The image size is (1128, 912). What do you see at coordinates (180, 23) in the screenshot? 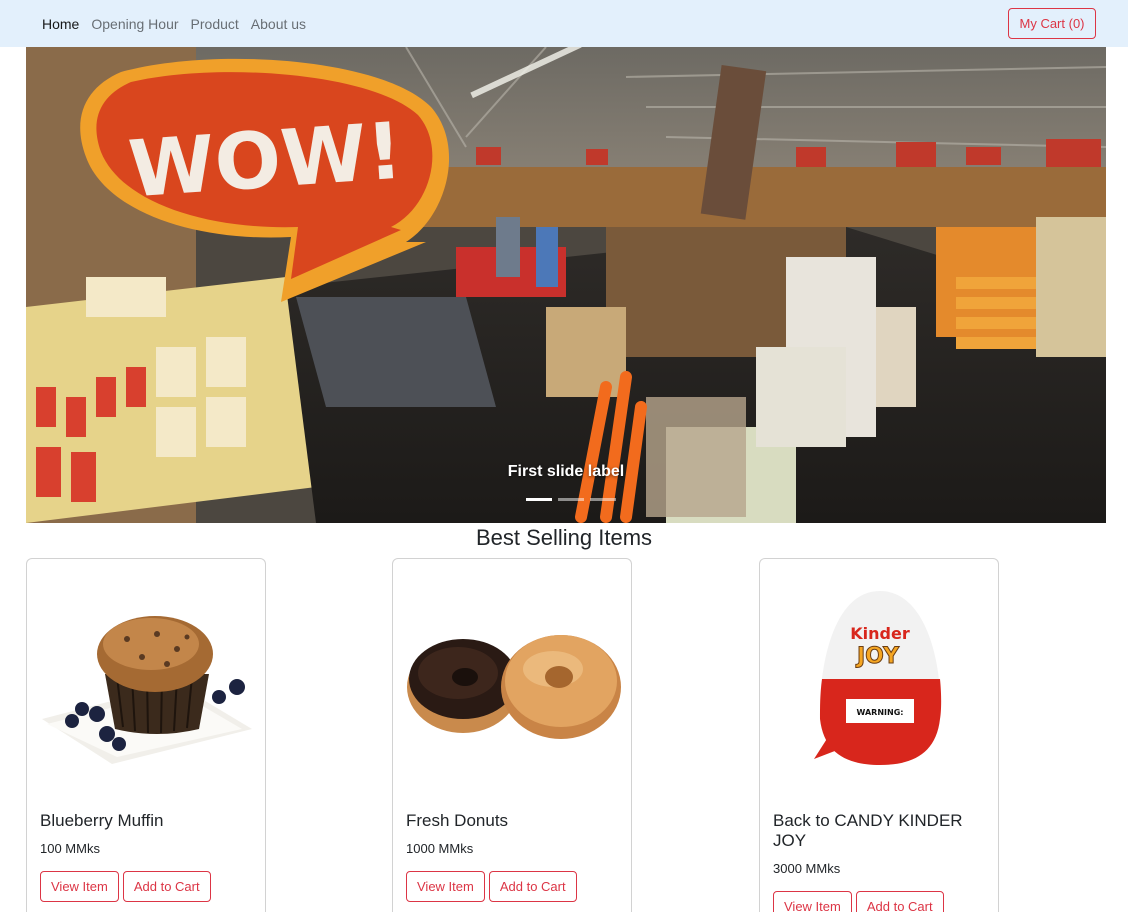
I see `nav-links: Home Opening Hour Product About us` at bounding box center [180, 23].